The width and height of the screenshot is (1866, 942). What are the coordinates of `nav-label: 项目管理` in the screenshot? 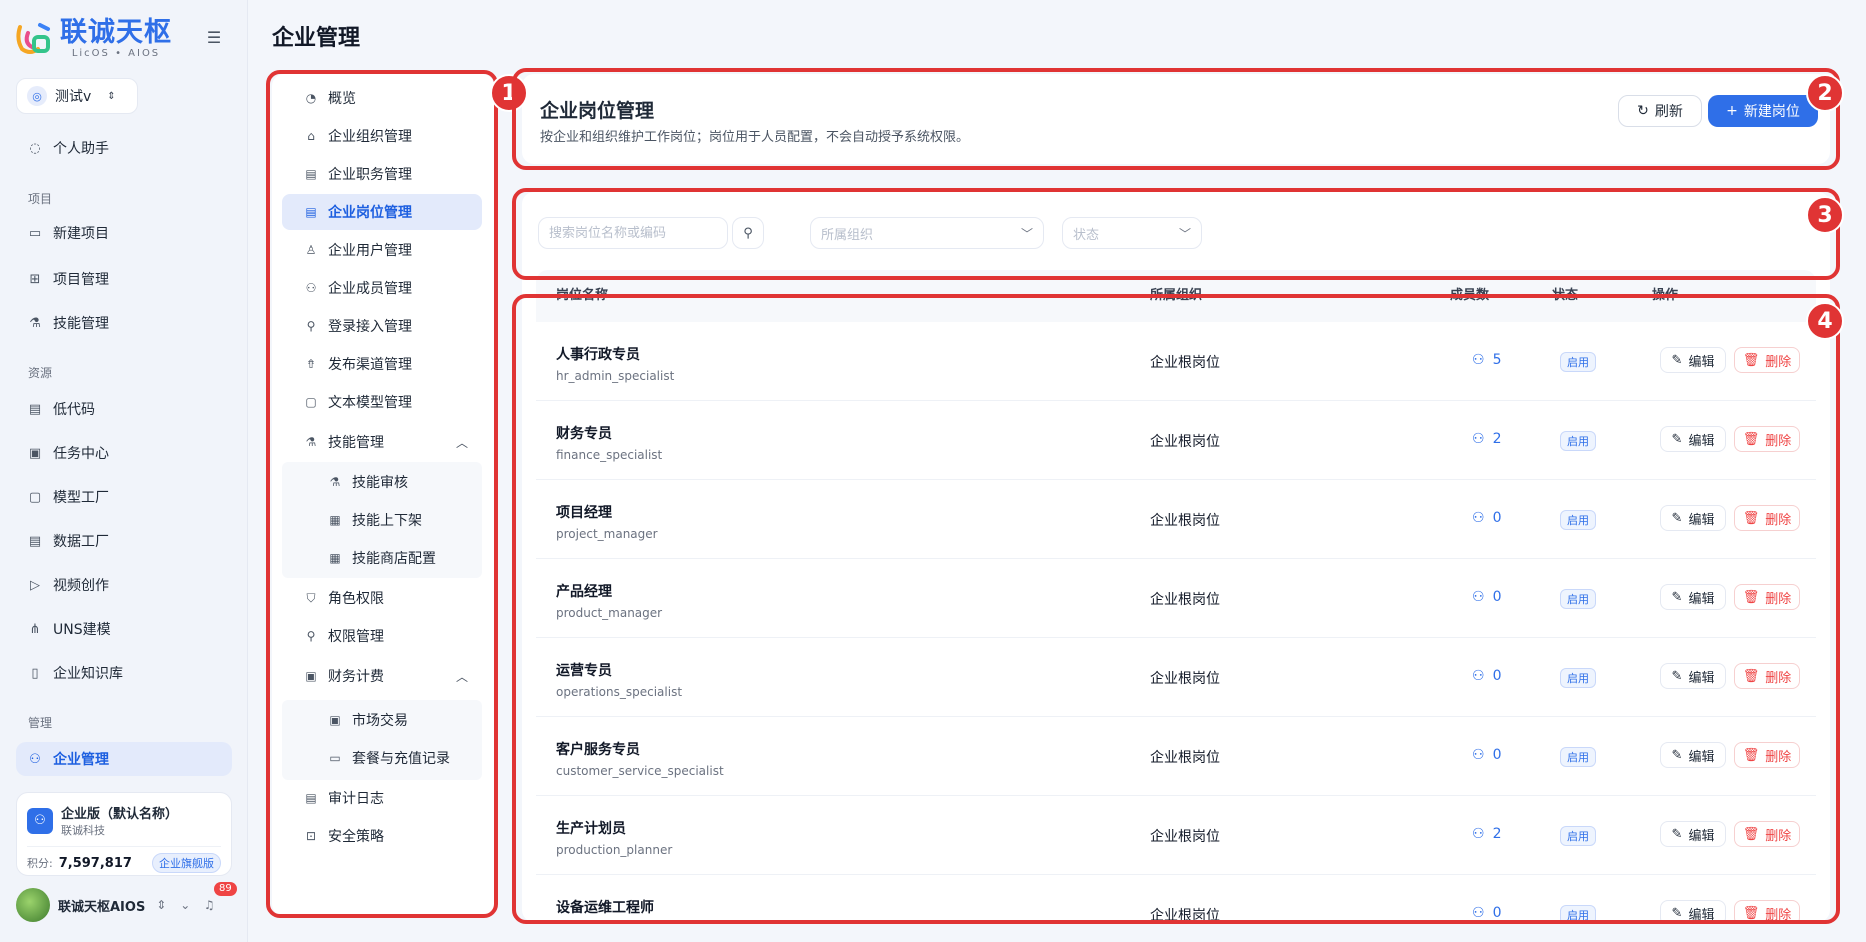 It's located at (81, 280).